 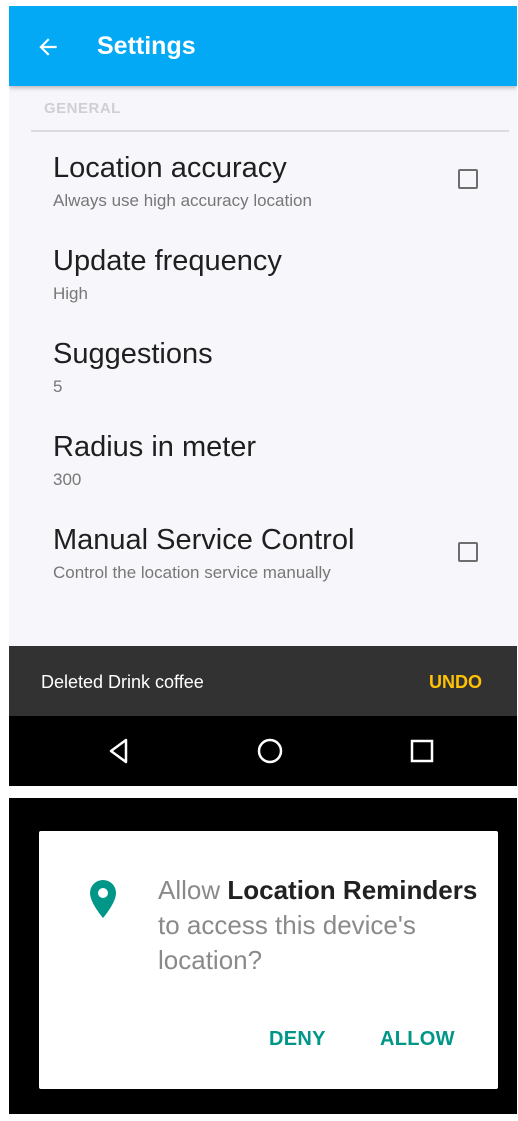 What do you see at coordinates (182, 200) in the screenshot?
I see `pref-summary: Always use high accuracy location` at bounding box center [182, 200].